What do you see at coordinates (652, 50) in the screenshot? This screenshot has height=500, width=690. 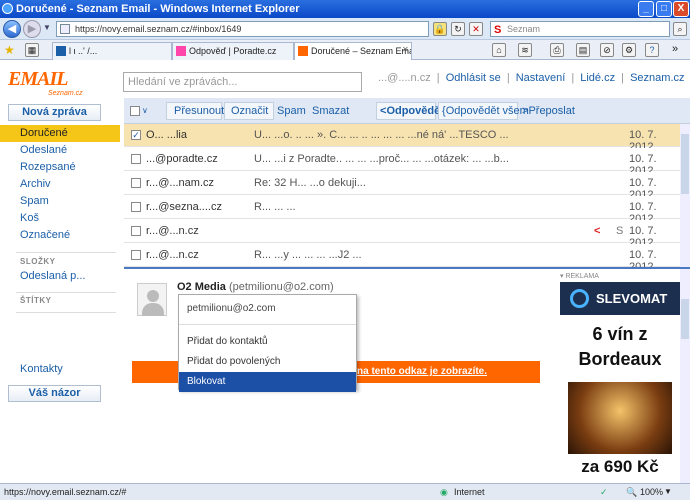 I see `help-icon: ?` at bounding box center [652, 50].